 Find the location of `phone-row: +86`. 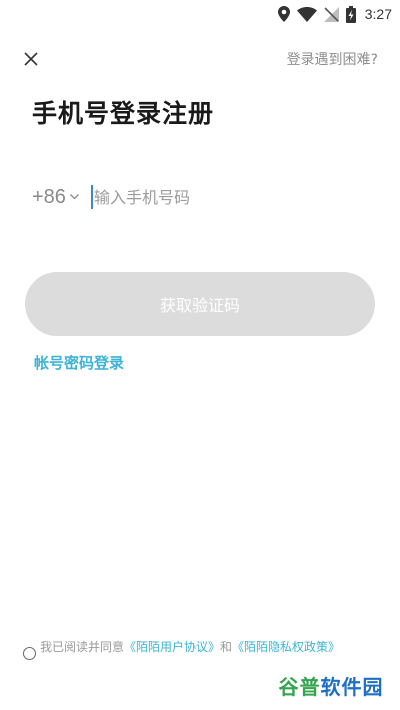

phone-row: +86 is located at coordinates (202, 197).